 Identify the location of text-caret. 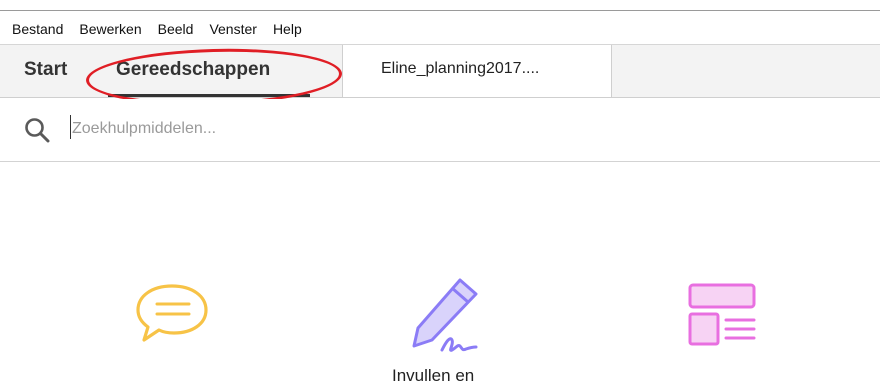
(70, 127).